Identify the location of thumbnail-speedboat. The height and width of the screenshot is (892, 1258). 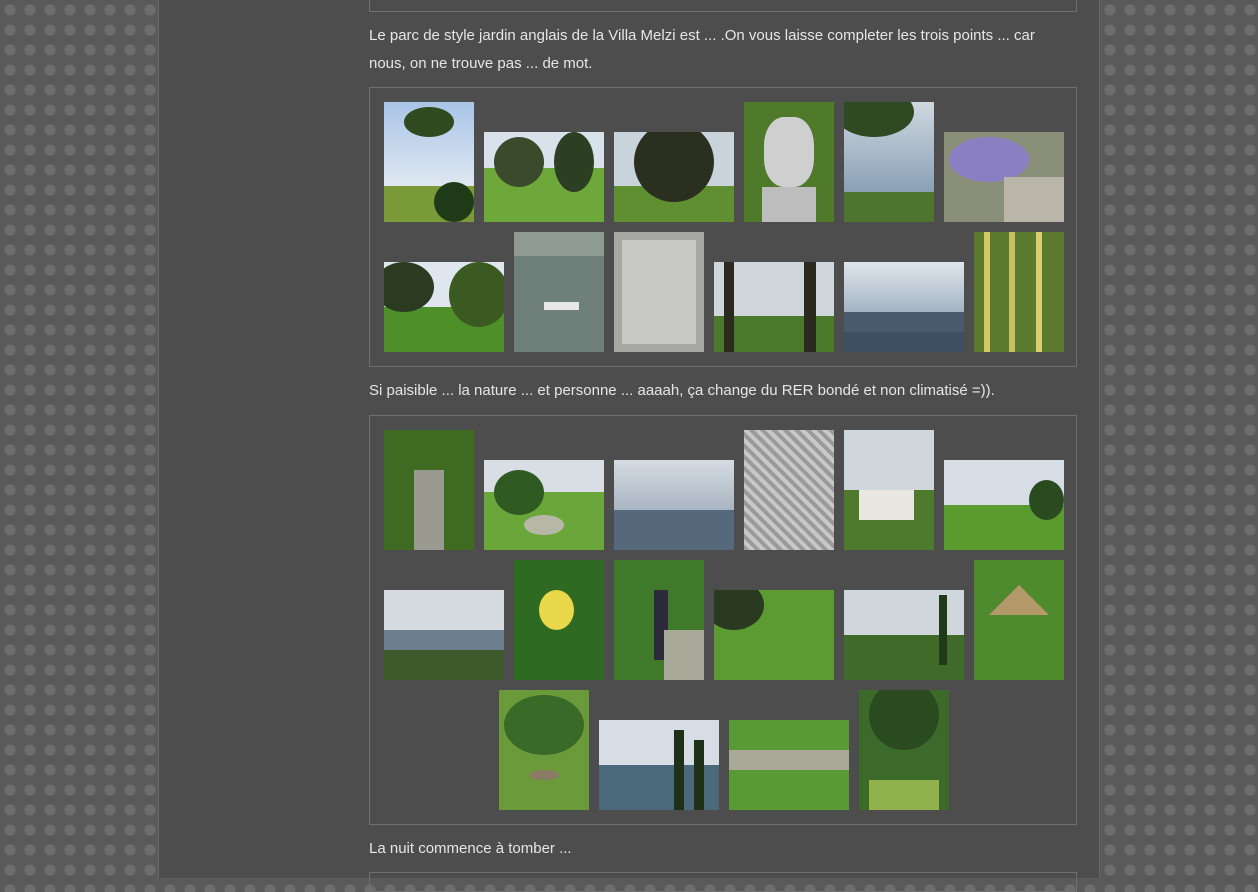
(559, 292).